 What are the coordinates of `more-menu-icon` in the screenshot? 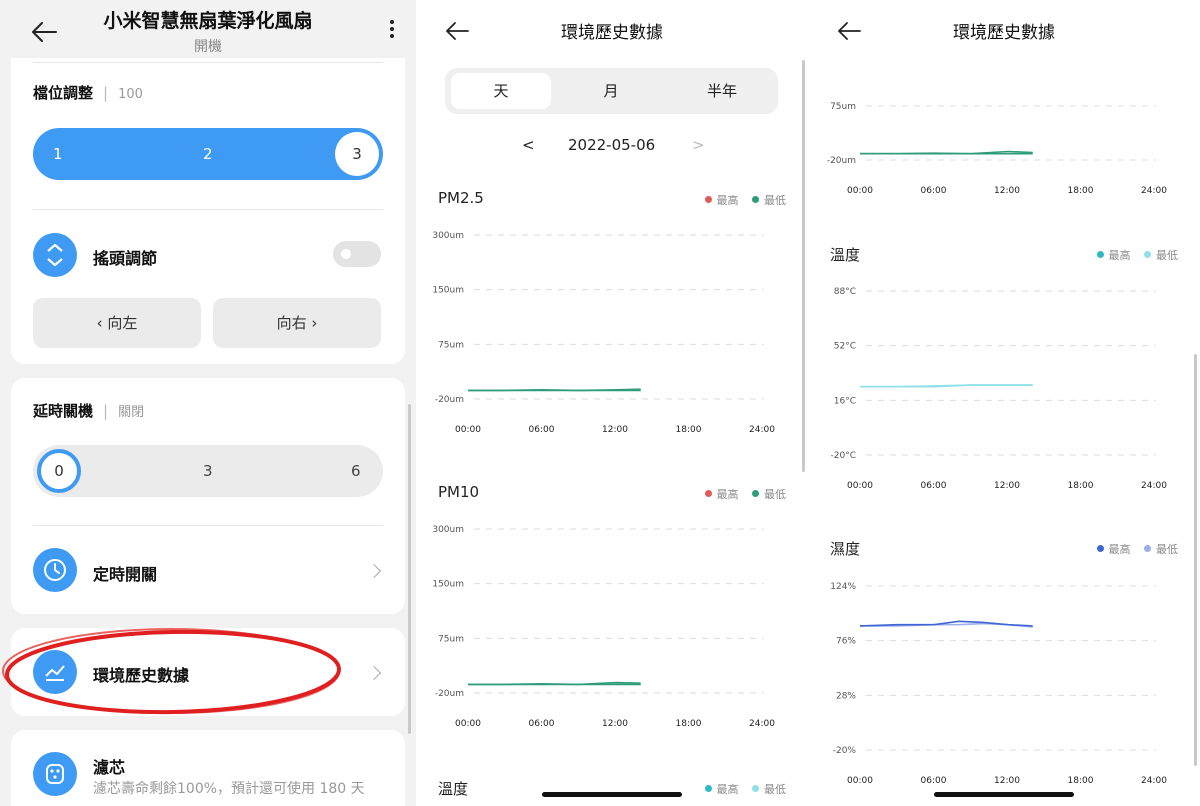 It's located at (392, 32).